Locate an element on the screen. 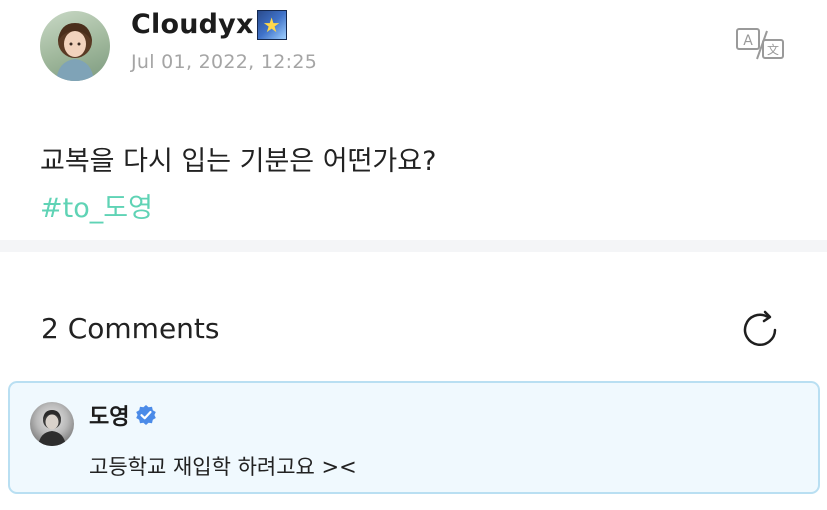 The height and width of the screenshot is (510, 827). post-author-name: Cloudyx is located at coordinates (192, 24).